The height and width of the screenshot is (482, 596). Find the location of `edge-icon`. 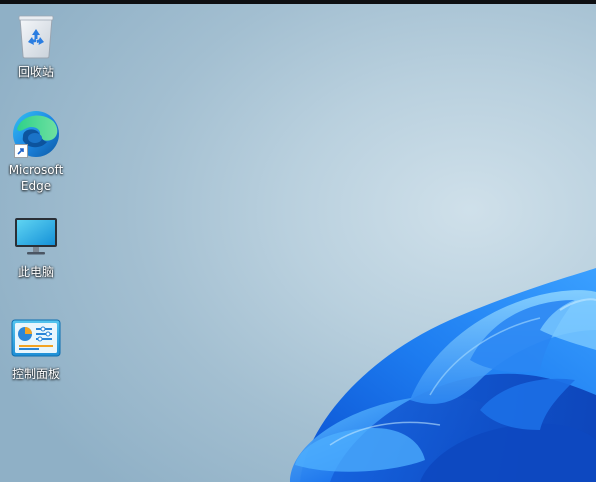

edge-icon is located at coordinates (36, 134).